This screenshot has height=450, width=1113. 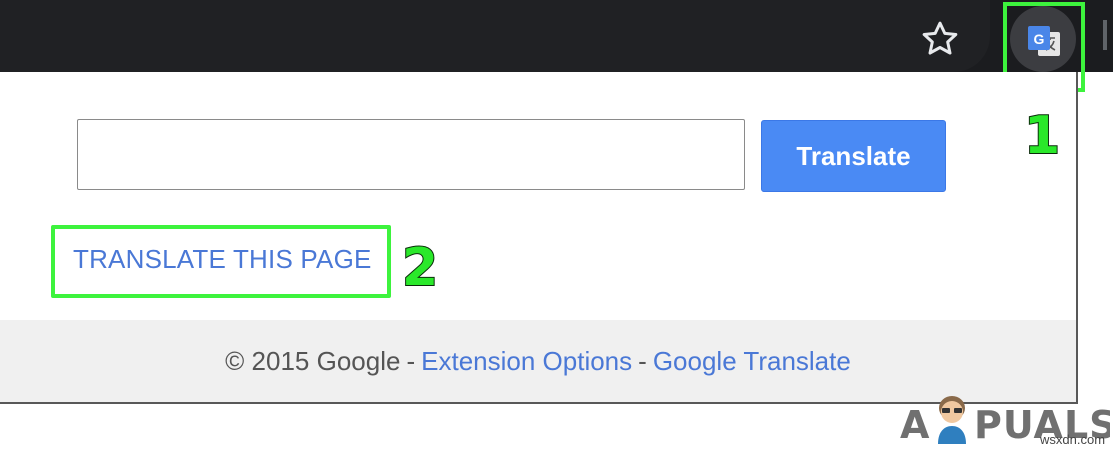 What do you see at coordinates (1073, 439) in the screenshot?
I see `watermark-text: wsxdn.com` at bounding box center [1073, 439].